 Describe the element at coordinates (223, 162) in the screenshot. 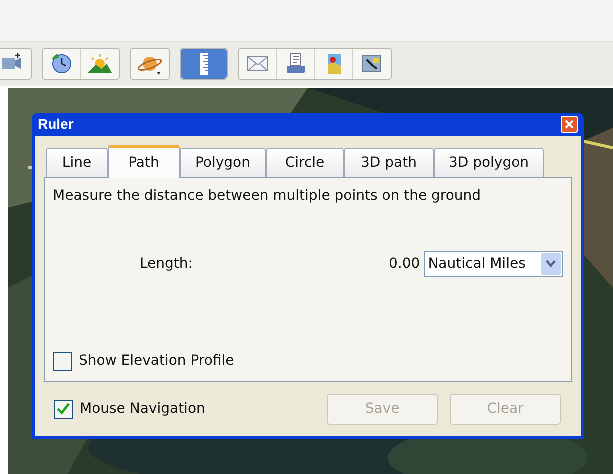

I see `tab: Polygon` at that location.